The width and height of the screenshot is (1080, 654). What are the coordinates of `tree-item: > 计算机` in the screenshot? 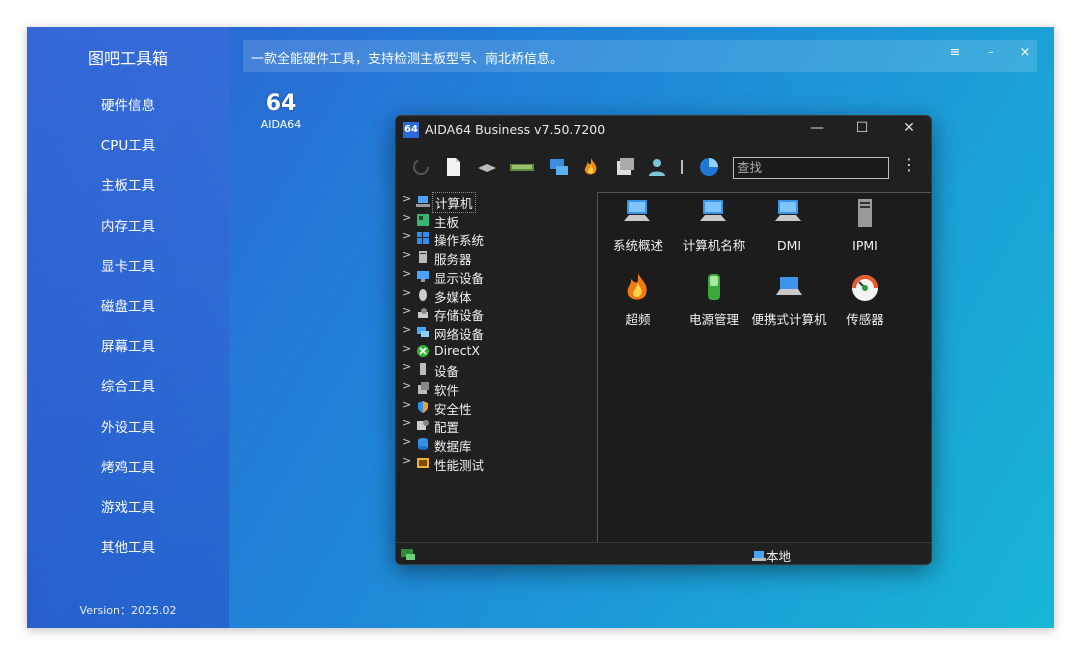 It's located at (497, 202).